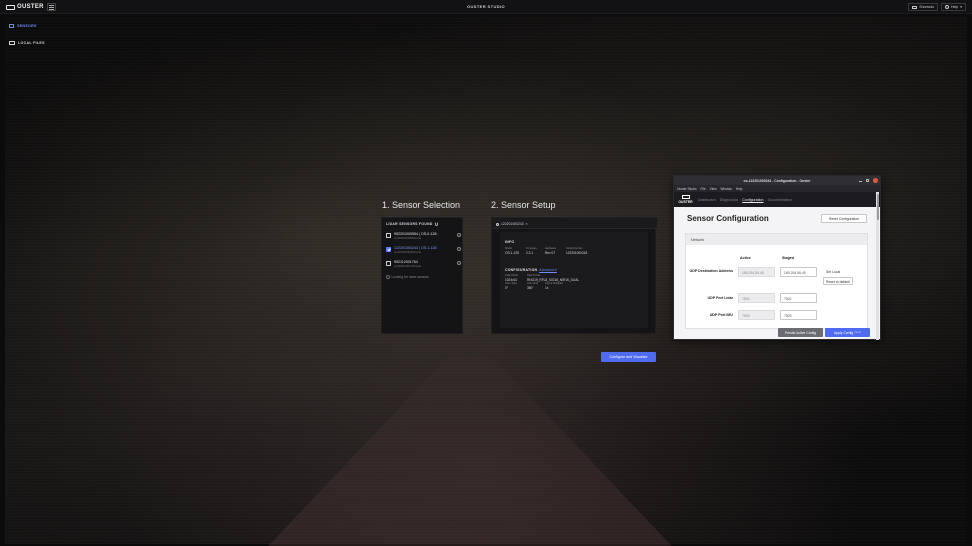 The image size is (972, 546). Describe the element at coordinates (720, 298) in the screenshot. I see `udp-port-lidar-label: UDP Port Lidar` at that location.